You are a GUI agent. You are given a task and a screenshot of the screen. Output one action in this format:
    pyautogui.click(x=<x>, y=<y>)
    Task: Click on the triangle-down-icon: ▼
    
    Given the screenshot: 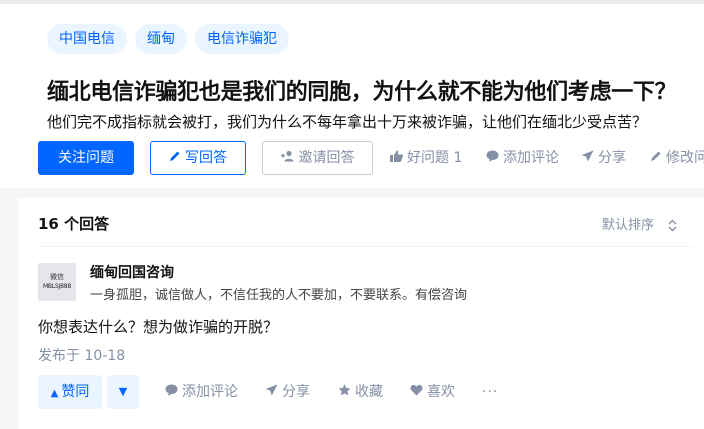 What is the action you would take?
    pyautogui.click(x=123, y=391)
    